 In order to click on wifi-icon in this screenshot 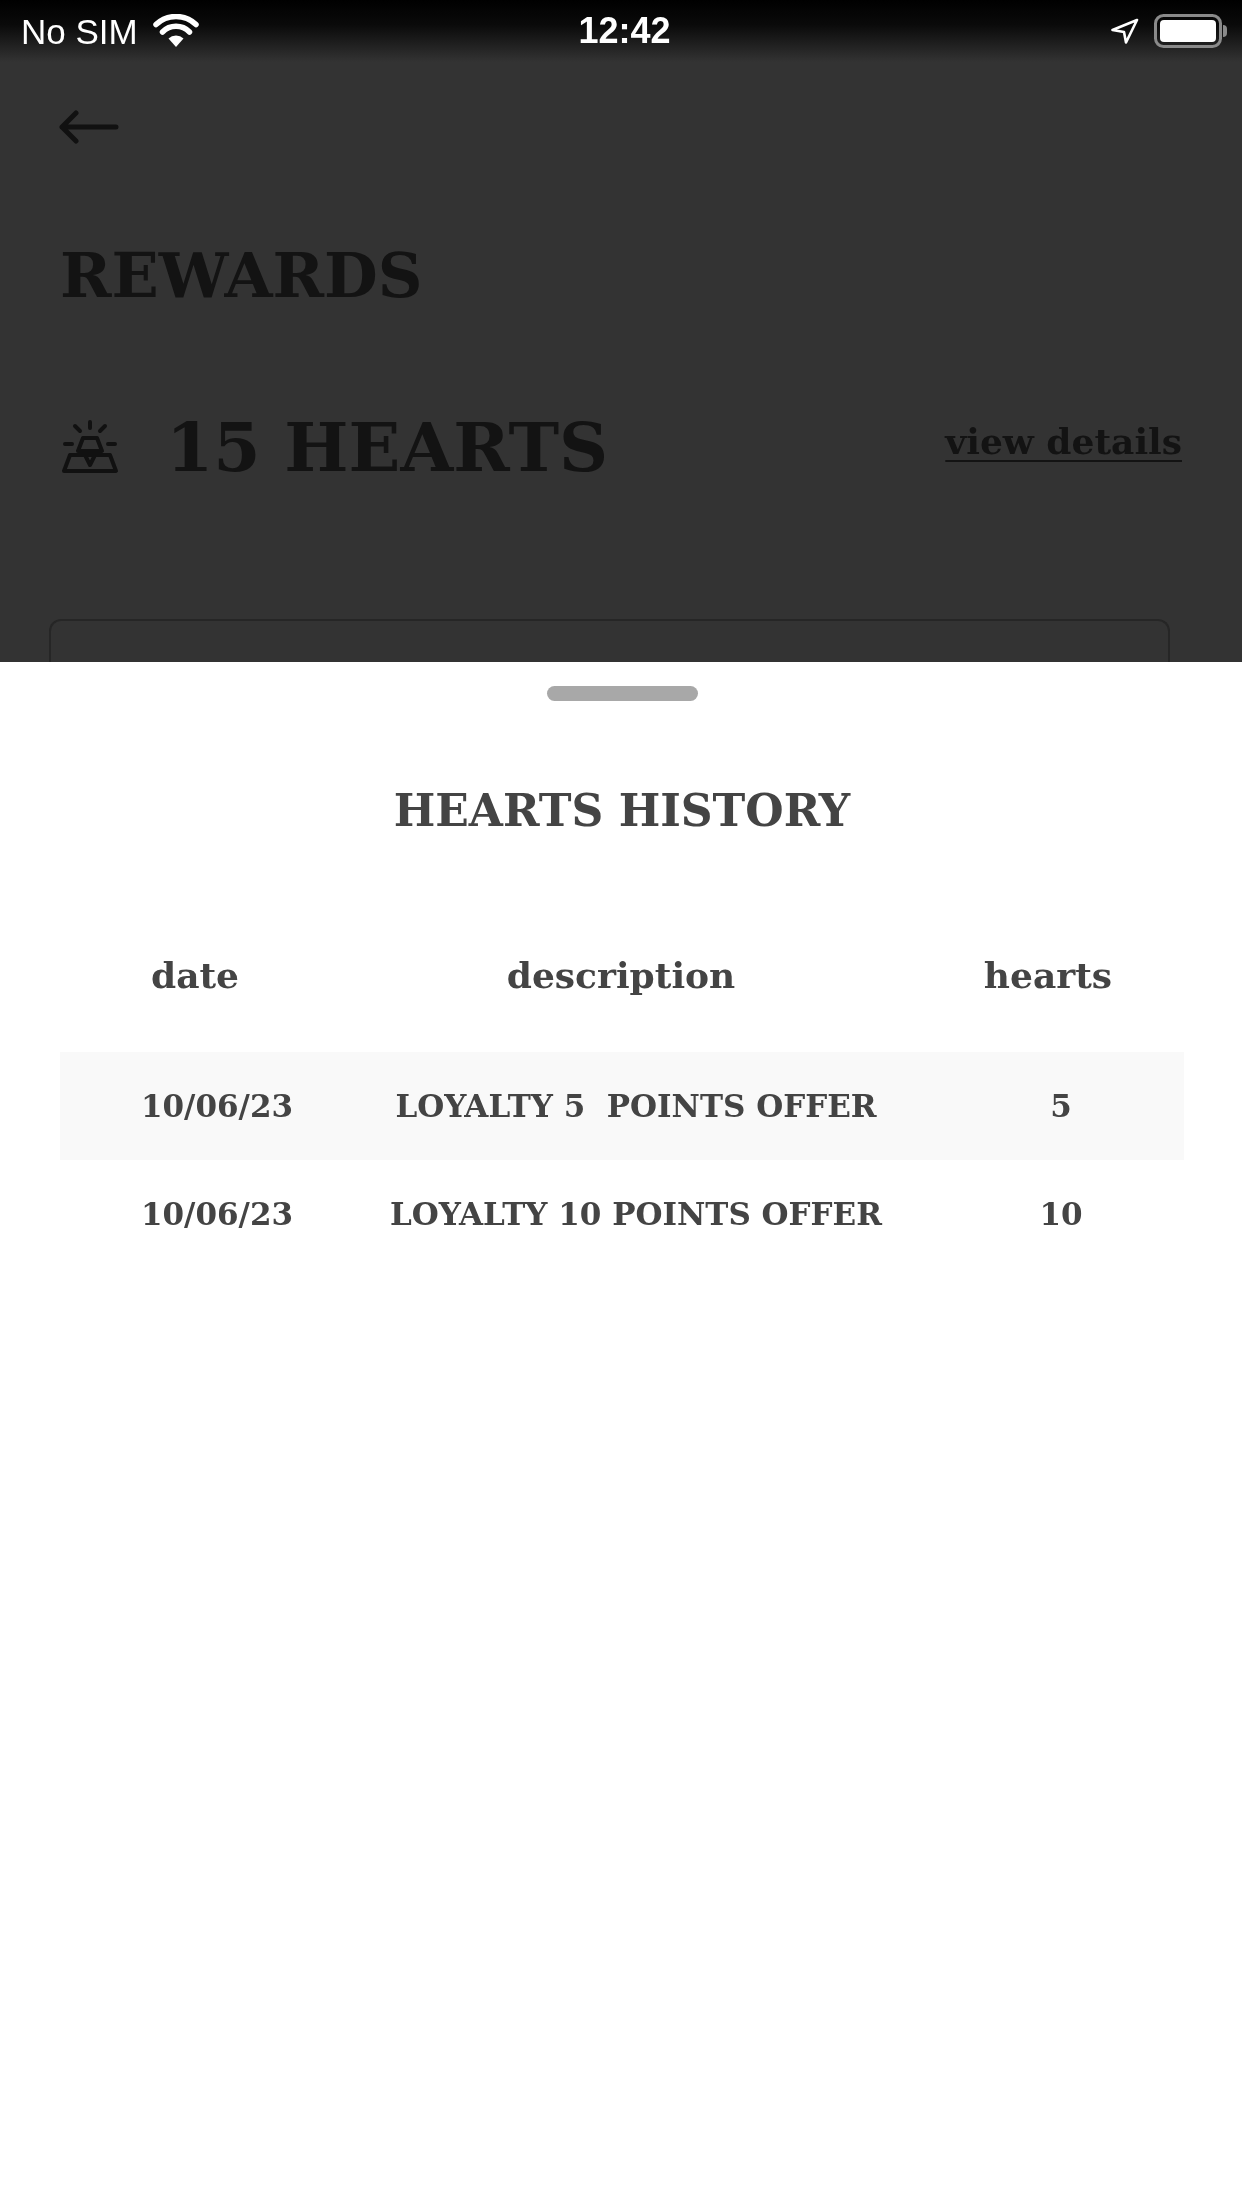, I will do `click(175, 31)`.